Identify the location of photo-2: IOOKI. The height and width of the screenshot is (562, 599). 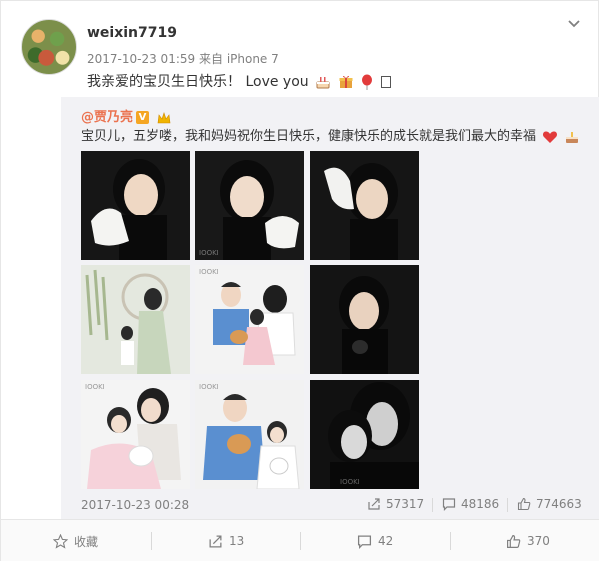
(249, 205).